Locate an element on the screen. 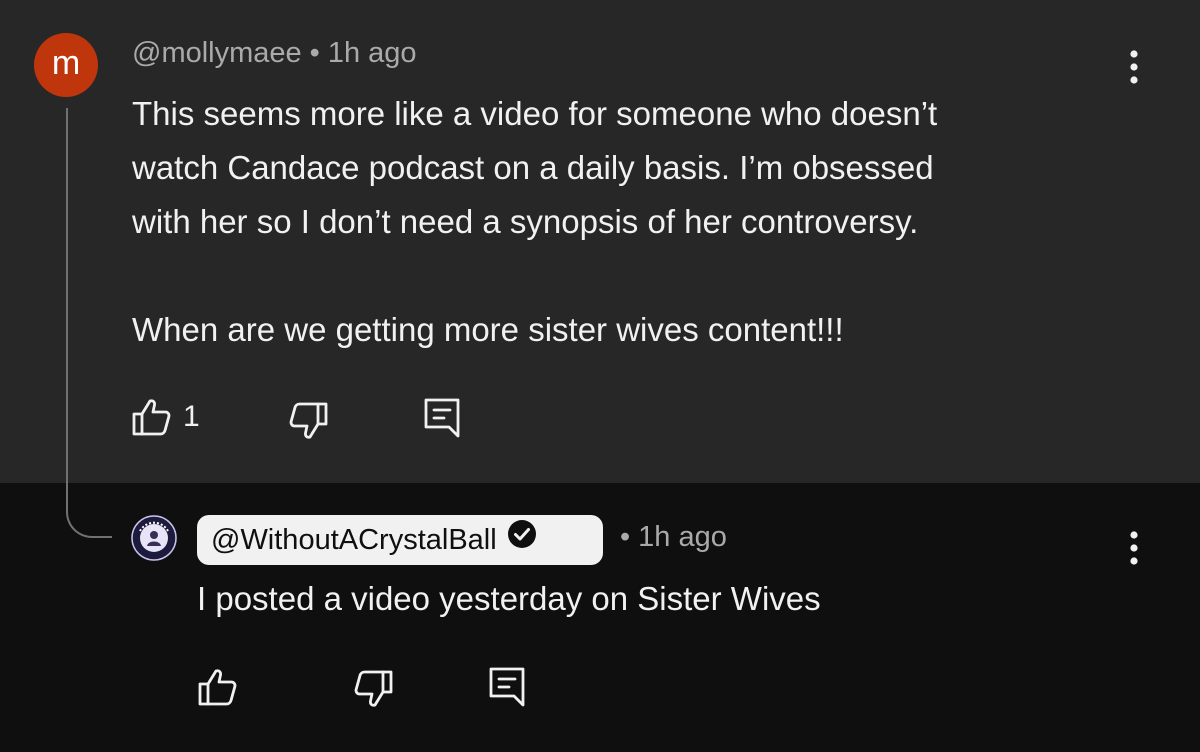 The image size is (1200, 752). reply-button is located at coordinates (443, 418).